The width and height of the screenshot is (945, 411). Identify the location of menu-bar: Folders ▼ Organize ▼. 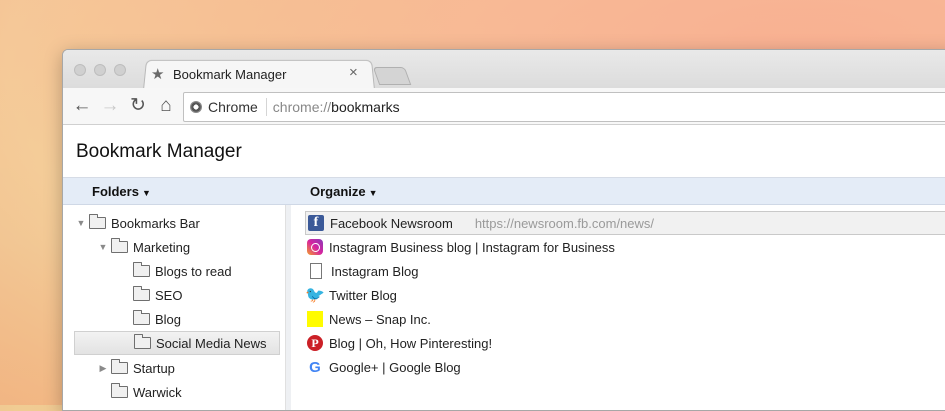
(504, 191).